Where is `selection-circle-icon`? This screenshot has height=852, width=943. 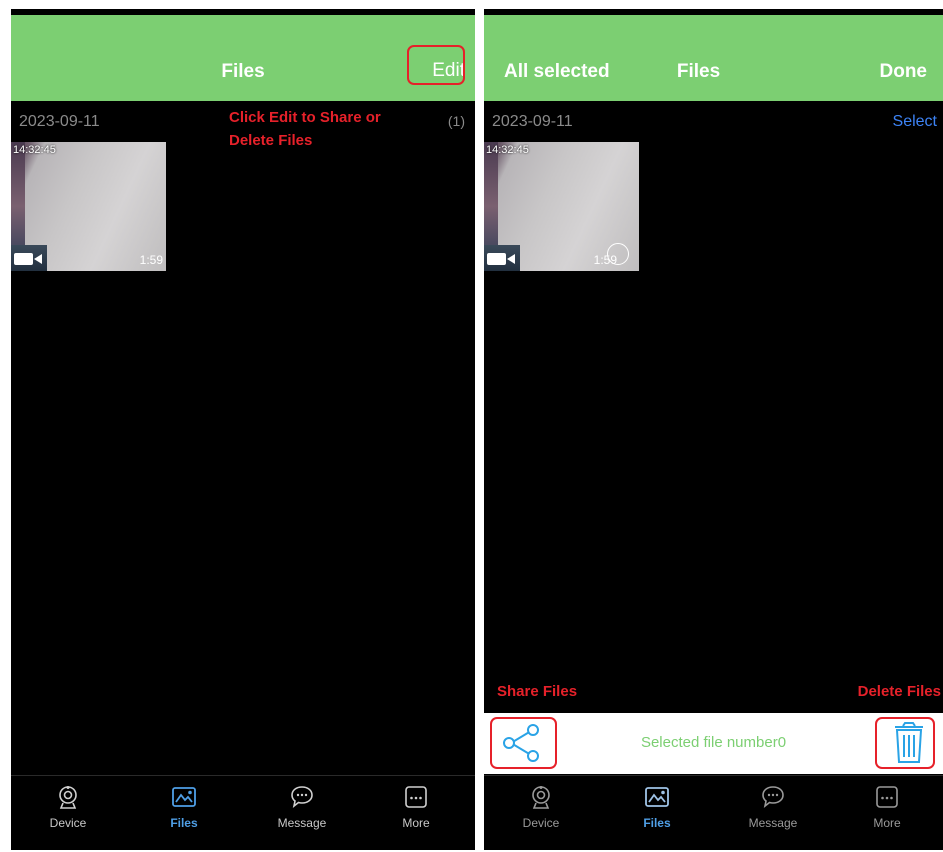 selection-circle-icon is located at coordinates (618, 254).